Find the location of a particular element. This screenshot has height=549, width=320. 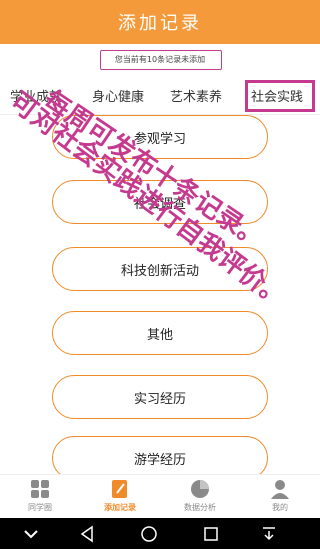

category-button-internship: 实习经历 is located at coordinates (160, 397).